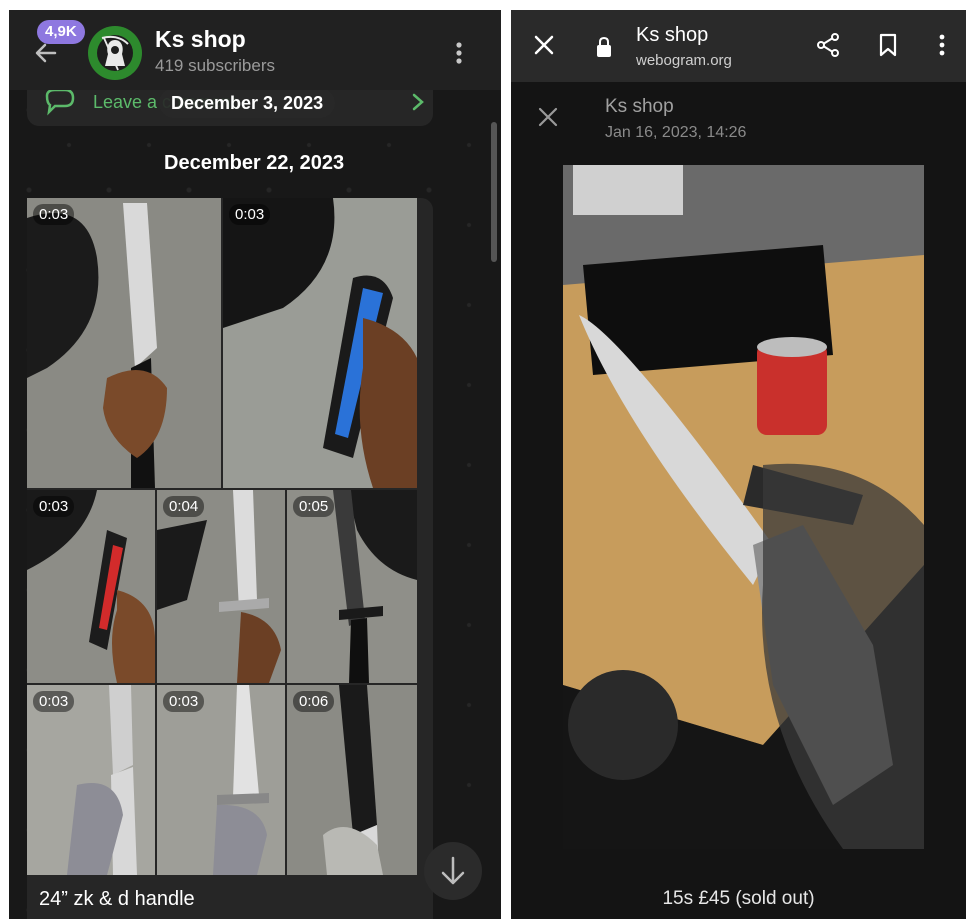 The image size is (966, 919). Describe the element at coordinates (247, 103) in the screenshot. I see `date-separator: December 3, 2023` at that location.